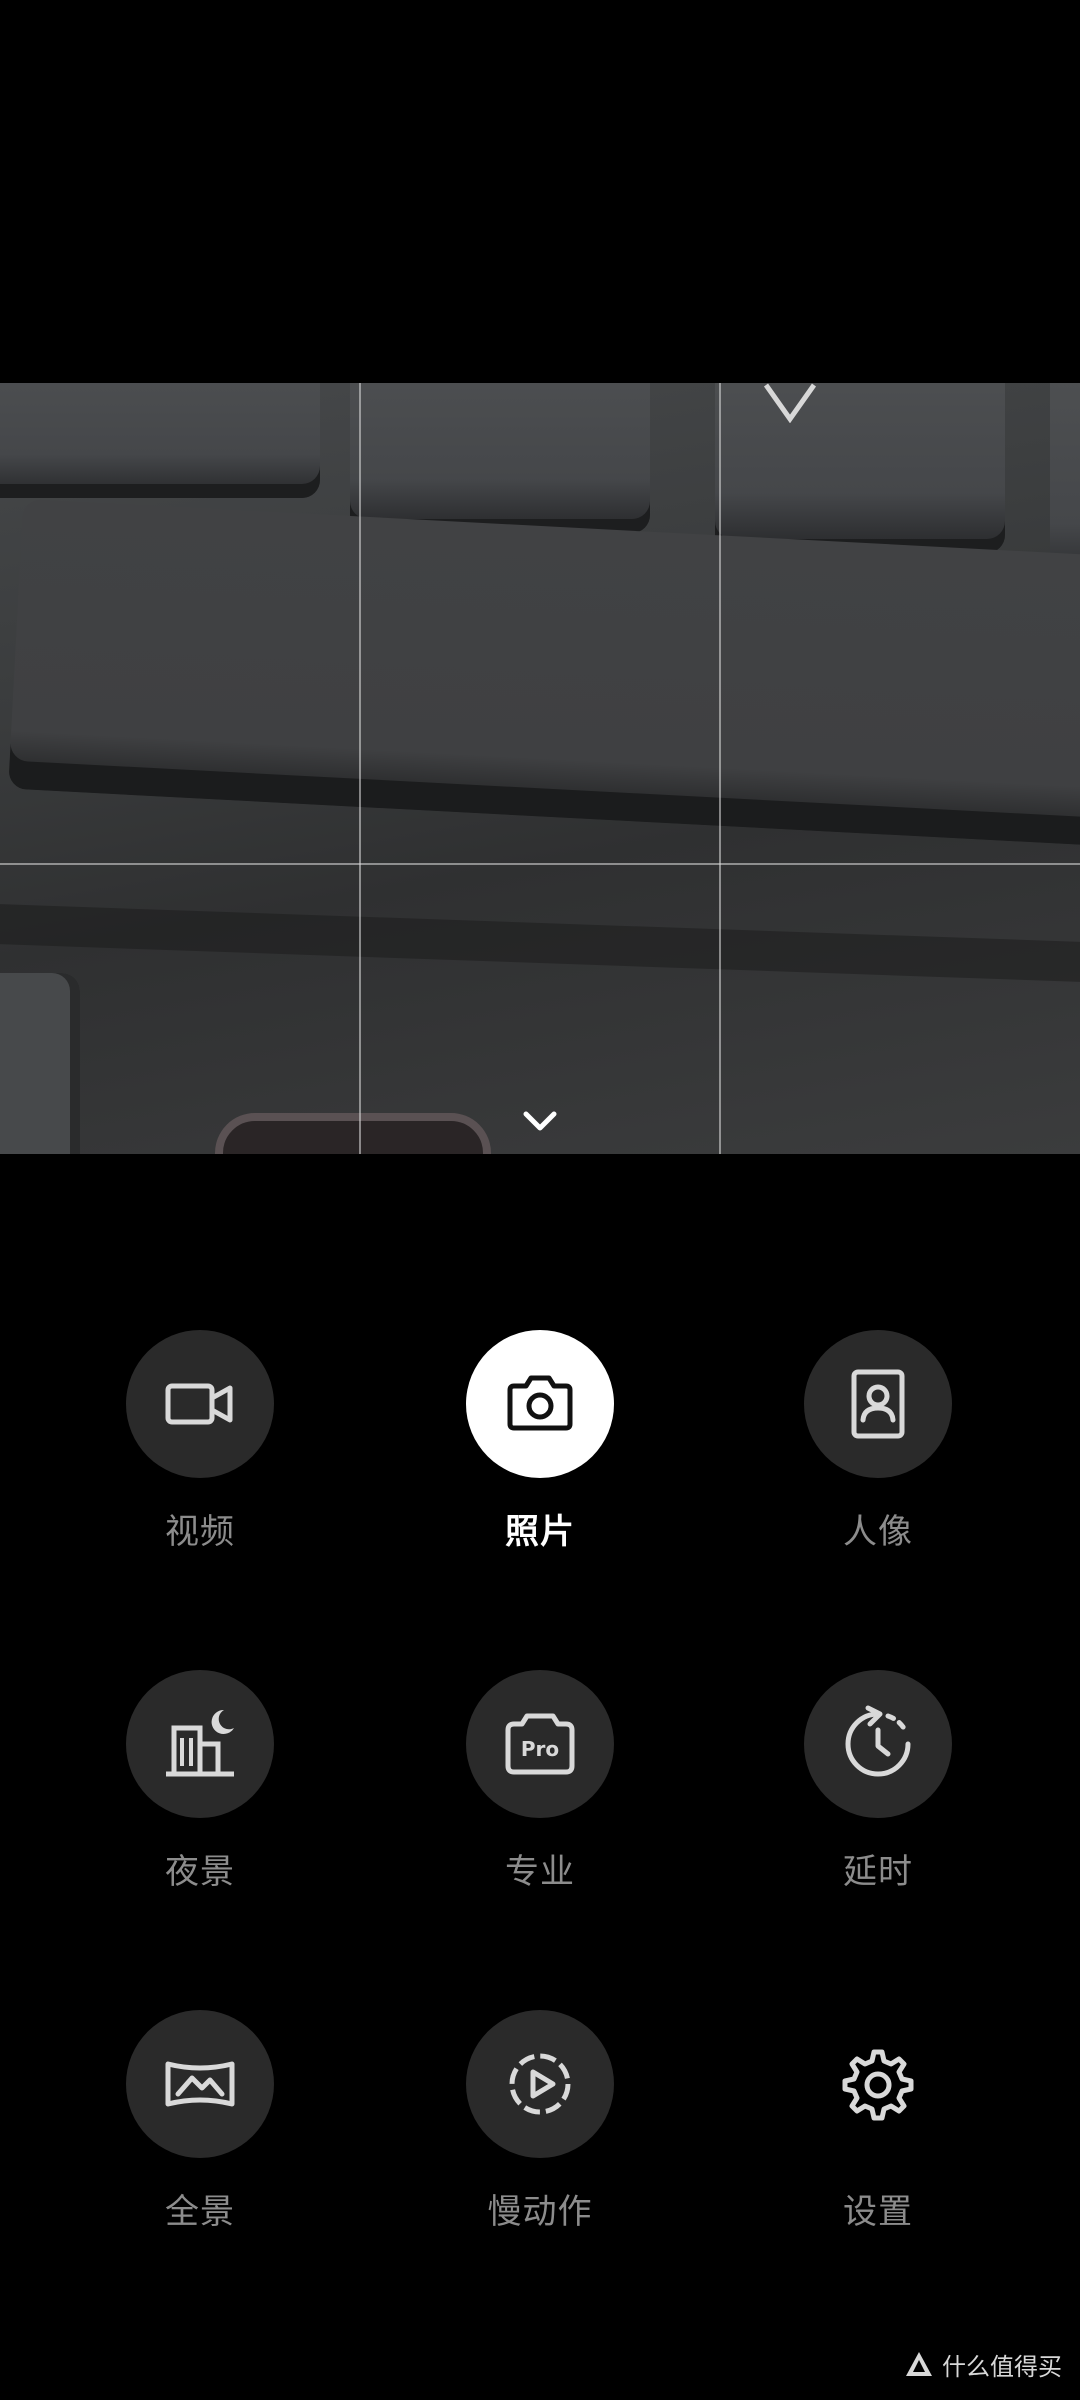  Describe the element at coordinates (200, 2212) in the screenshot. I see `mode-panorama-label: 全景` at that location.